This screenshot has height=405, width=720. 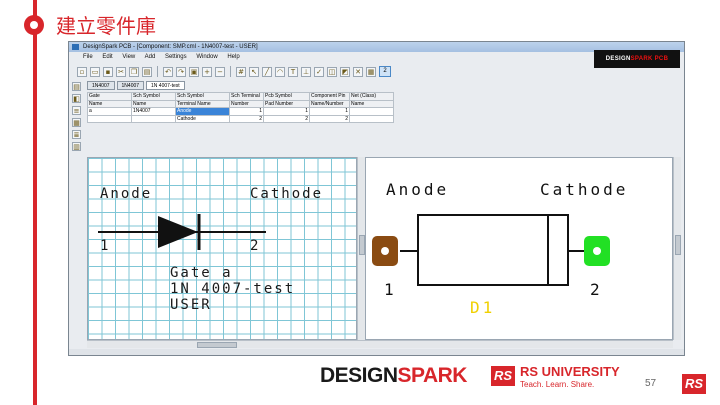 I want to click on slide-title: 建立零件庫, so click(x=106, y=26).